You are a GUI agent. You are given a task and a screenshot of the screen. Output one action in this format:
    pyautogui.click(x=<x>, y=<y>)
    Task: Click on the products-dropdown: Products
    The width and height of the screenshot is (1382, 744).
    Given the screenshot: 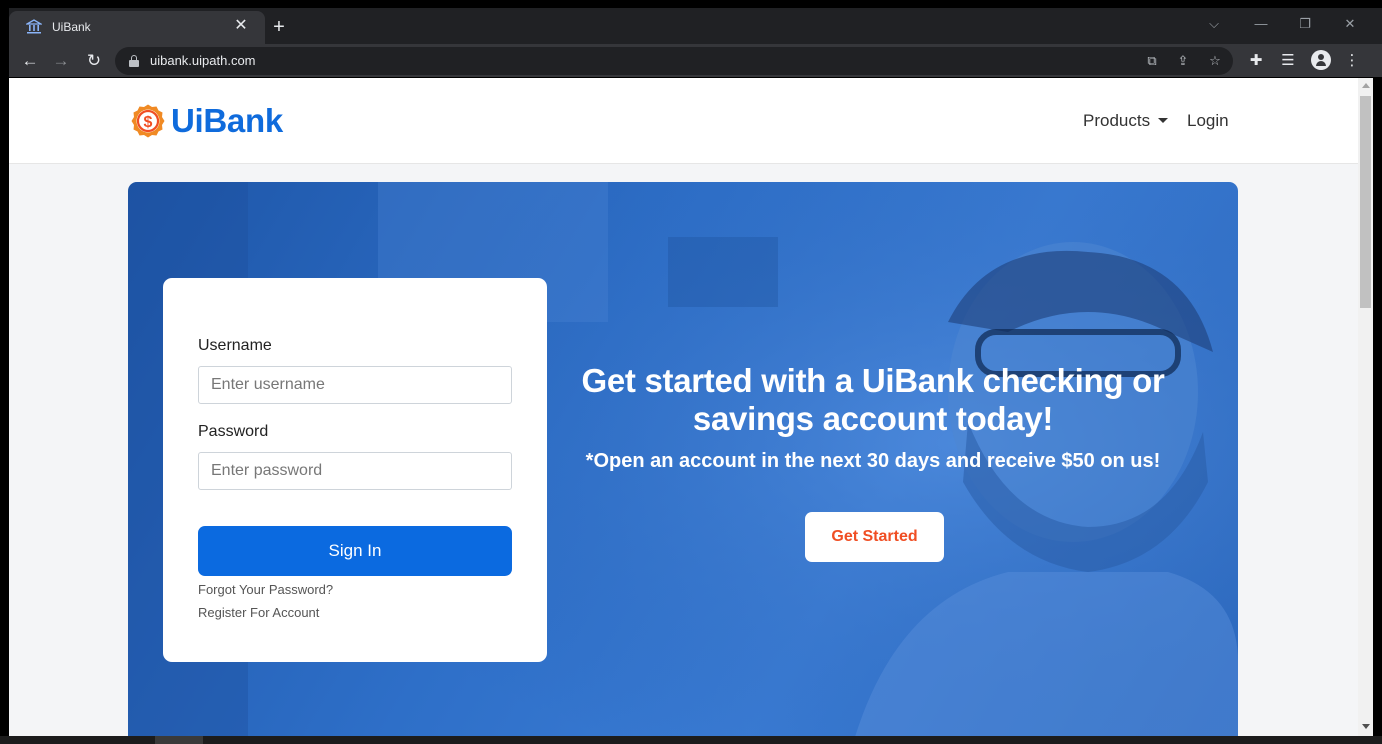 What is the action you would take?
    pyautogui.click(x=1126, y=121)
    